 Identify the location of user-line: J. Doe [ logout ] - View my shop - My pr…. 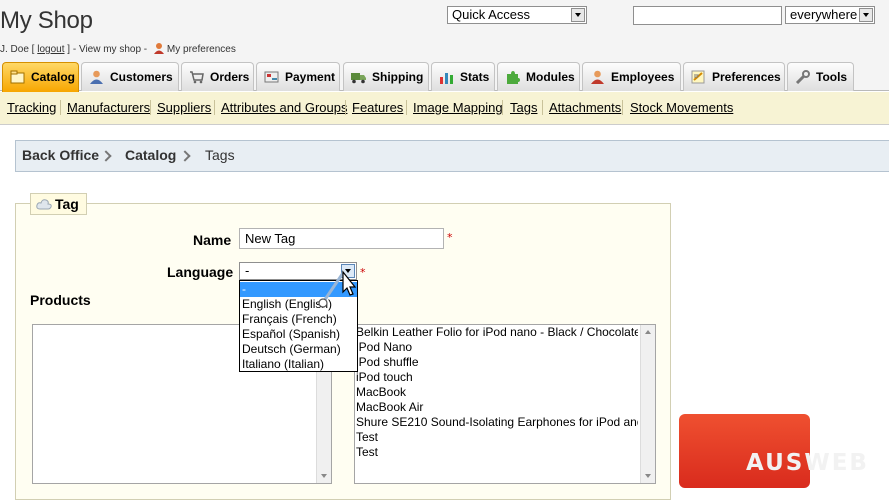
(118, 49).